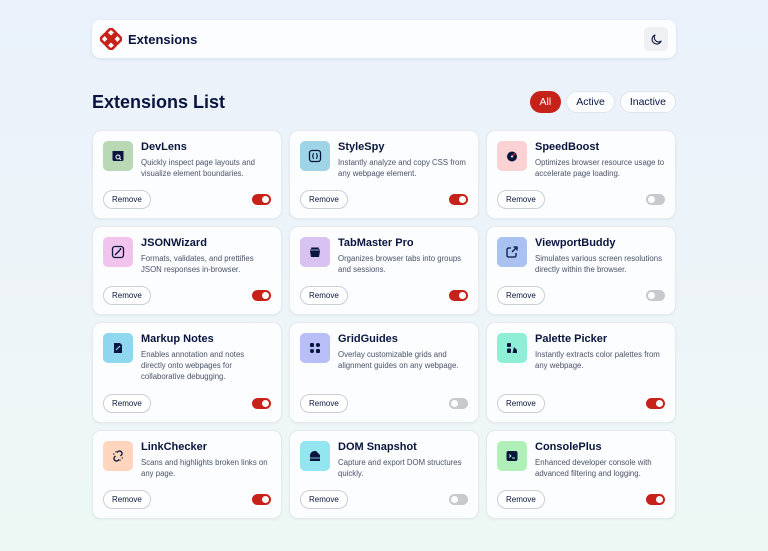 This screenshot has height=551, width=768. Describe the element at coordinates (656, 39) in the screenshot. I see `theme-toggle-button` at that location.